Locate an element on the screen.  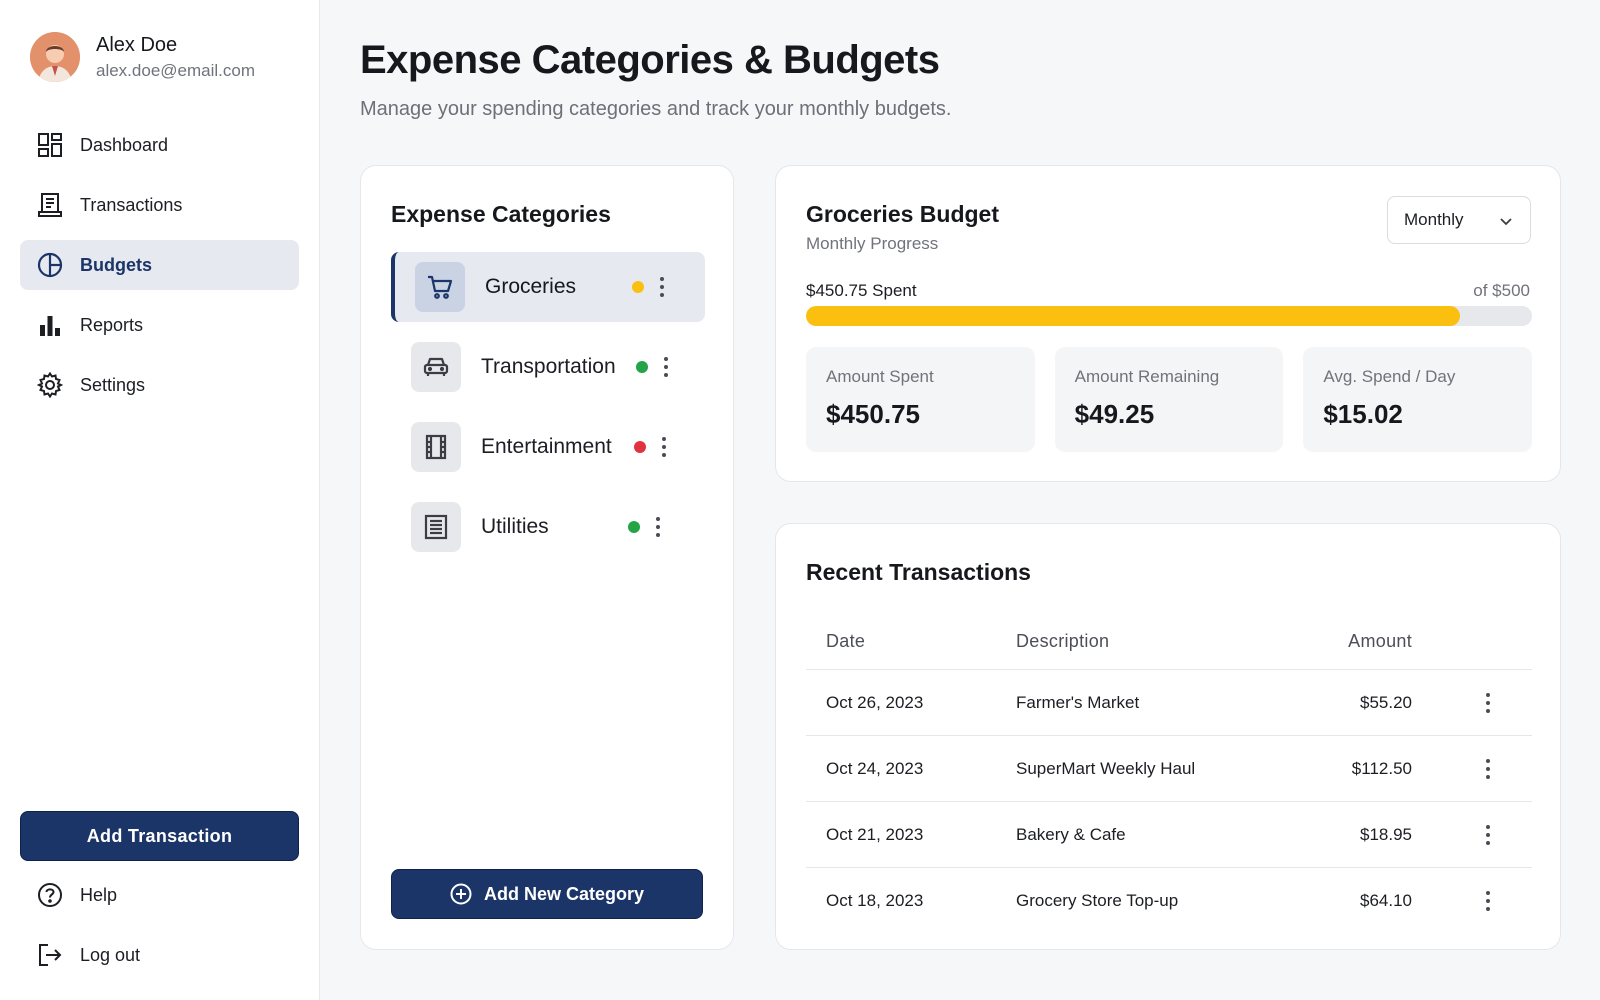
film-icon is located at coordinates (436, 447).